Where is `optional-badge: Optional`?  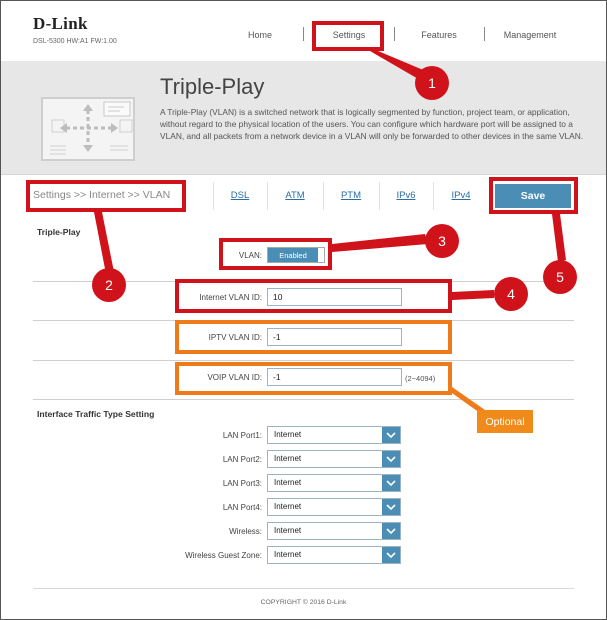
optional-badge: Optional is located at coordinates (505, 421).